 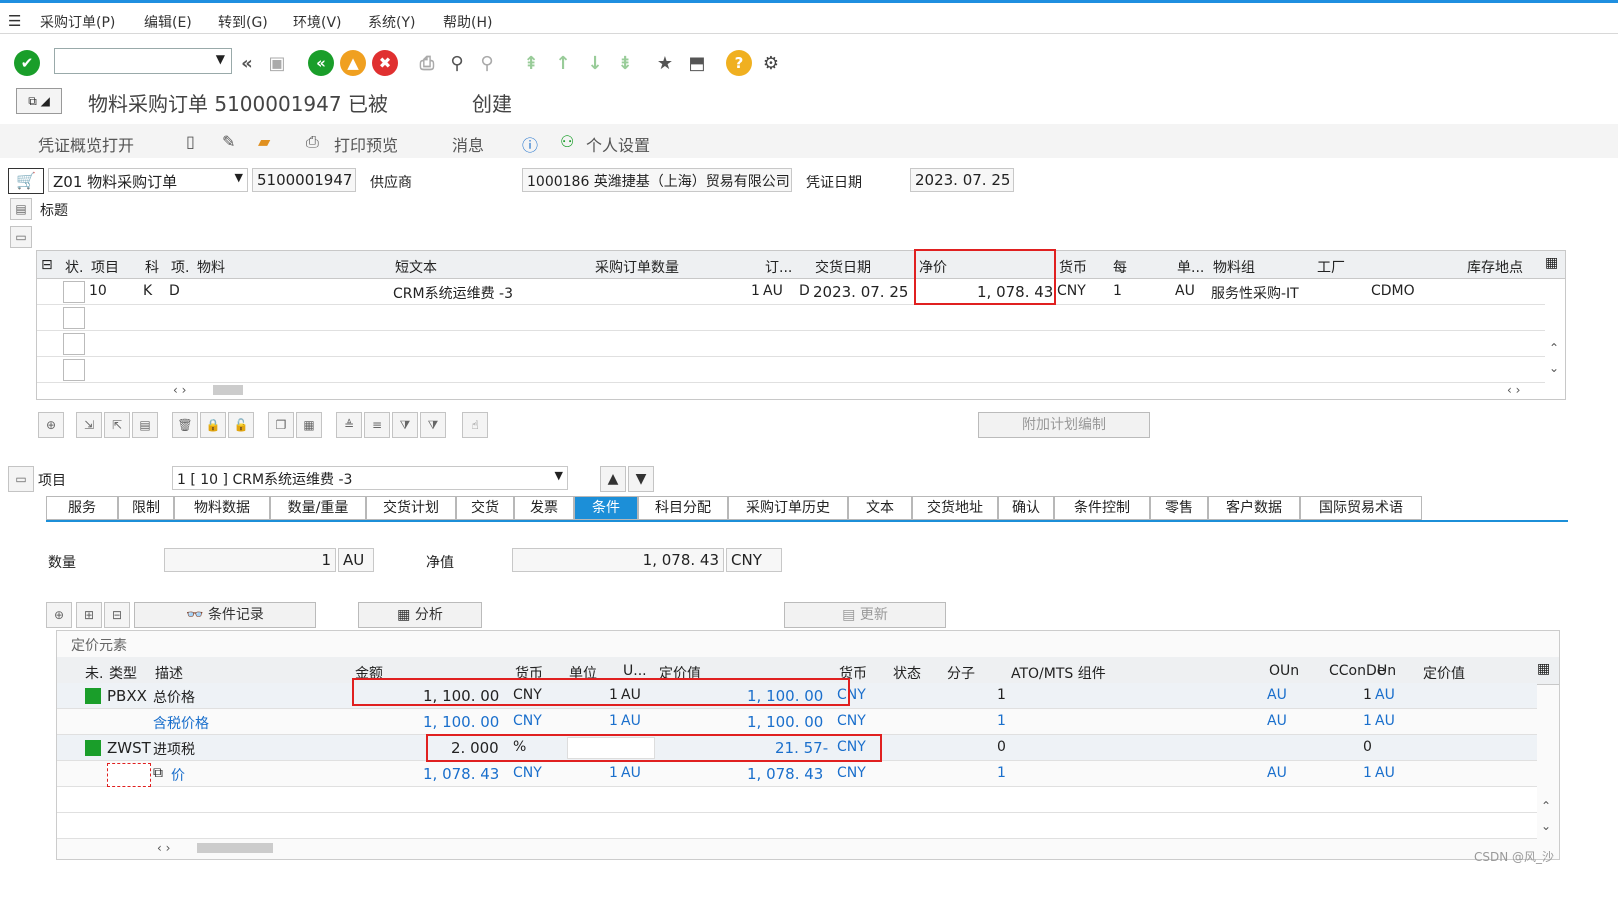 What do you see at coordinates (1102, 508) in the screenshot?
I see `tab-condition-control: 条件控制` at bounding box center [1102, 508].